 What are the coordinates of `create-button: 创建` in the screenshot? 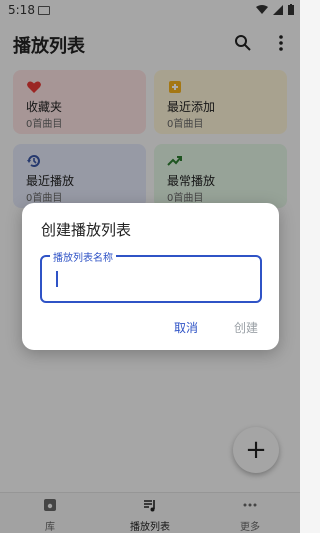 It's located at (246, 327).